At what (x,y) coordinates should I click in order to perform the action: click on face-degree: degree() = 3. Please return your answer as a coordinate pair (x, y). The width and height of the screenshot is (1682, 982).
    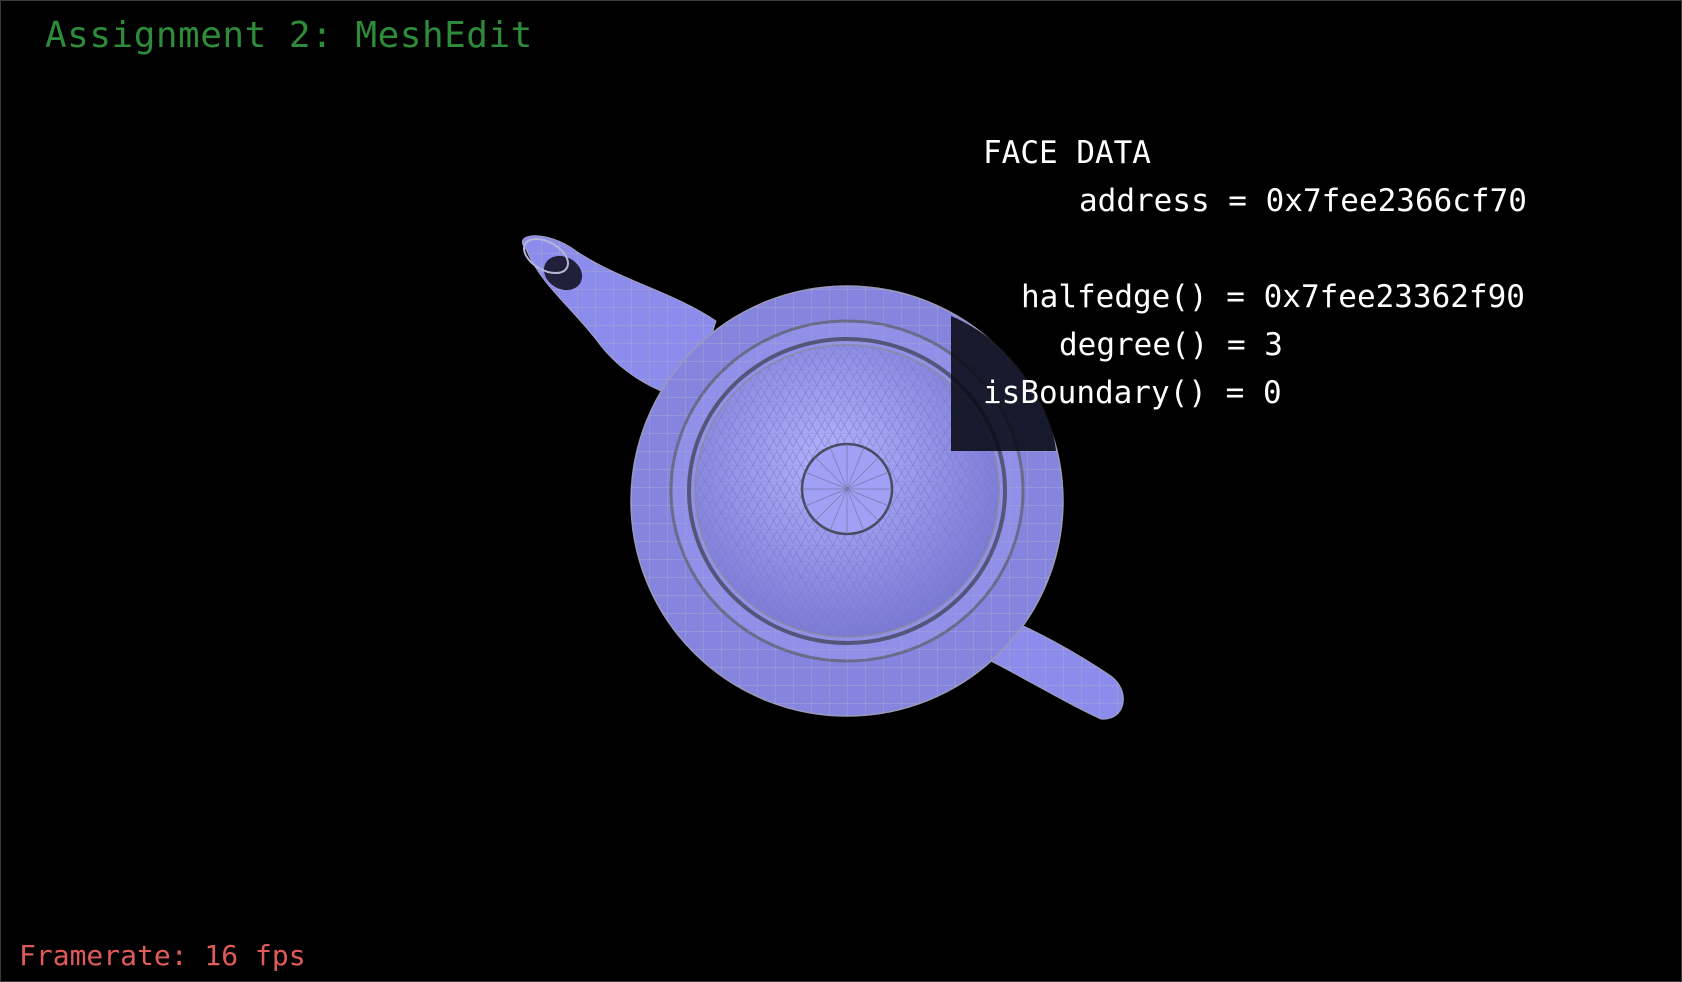
    Looking at the image, I should click on (1171, 345).